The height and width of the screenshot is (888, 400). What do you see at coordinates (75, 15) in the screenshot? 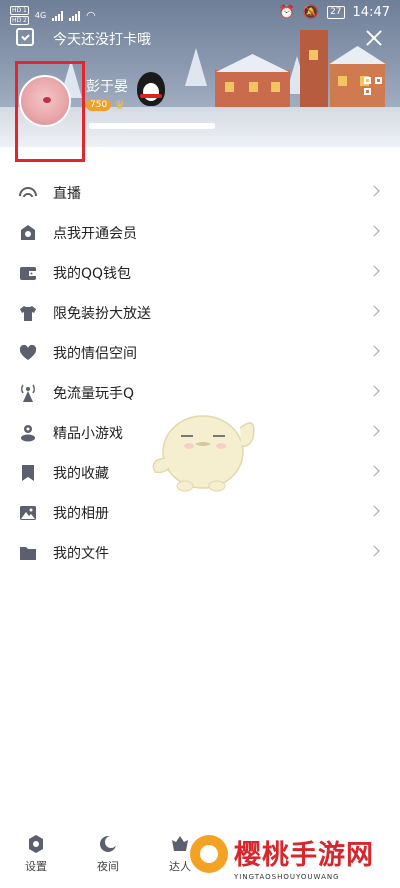
I see `signal2-icon` at bounding box center [75, 15].